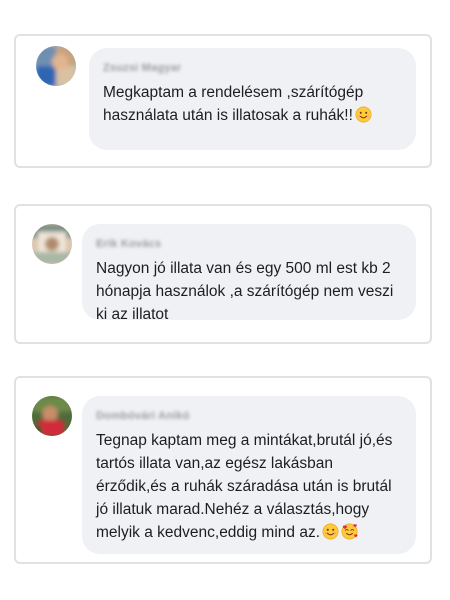  Describe the element at coordinates (128, 244) in the screenshot. I see `comment-author: Erik Kovács` at that location.